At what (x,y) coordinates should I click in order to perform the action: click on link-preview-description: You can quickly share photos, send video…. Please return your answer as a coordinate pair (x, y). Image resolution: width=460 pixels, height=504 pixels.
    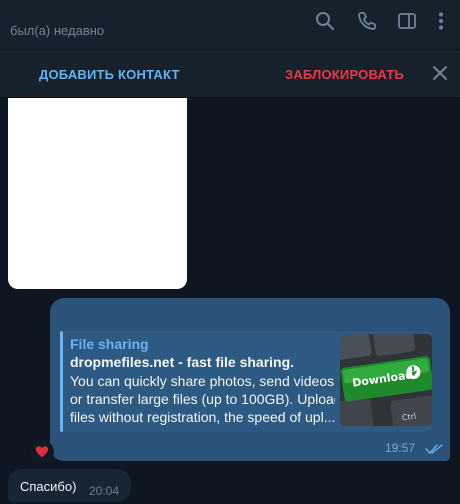
    Looking at the image, I should click on (202, 399).